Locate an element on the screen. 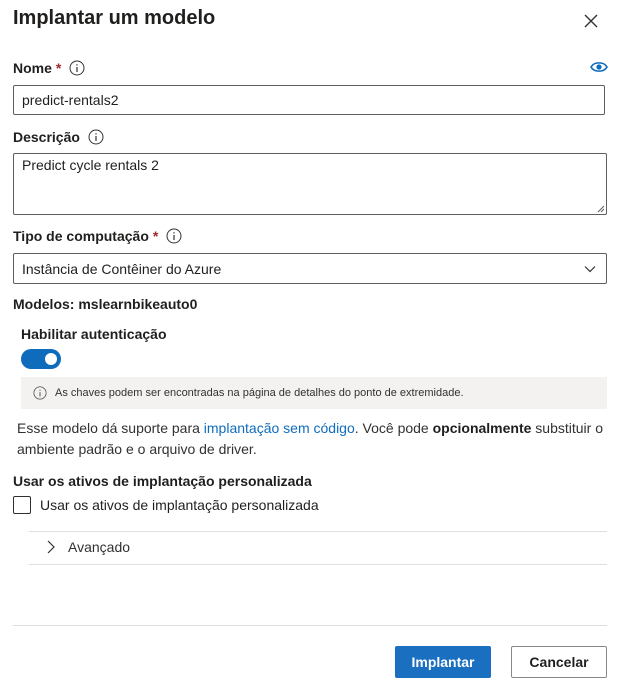 This screenshot has height=691, width=620. compute-type-value: Instância de Contêiner do Azure is located at coordinates (122, 268).